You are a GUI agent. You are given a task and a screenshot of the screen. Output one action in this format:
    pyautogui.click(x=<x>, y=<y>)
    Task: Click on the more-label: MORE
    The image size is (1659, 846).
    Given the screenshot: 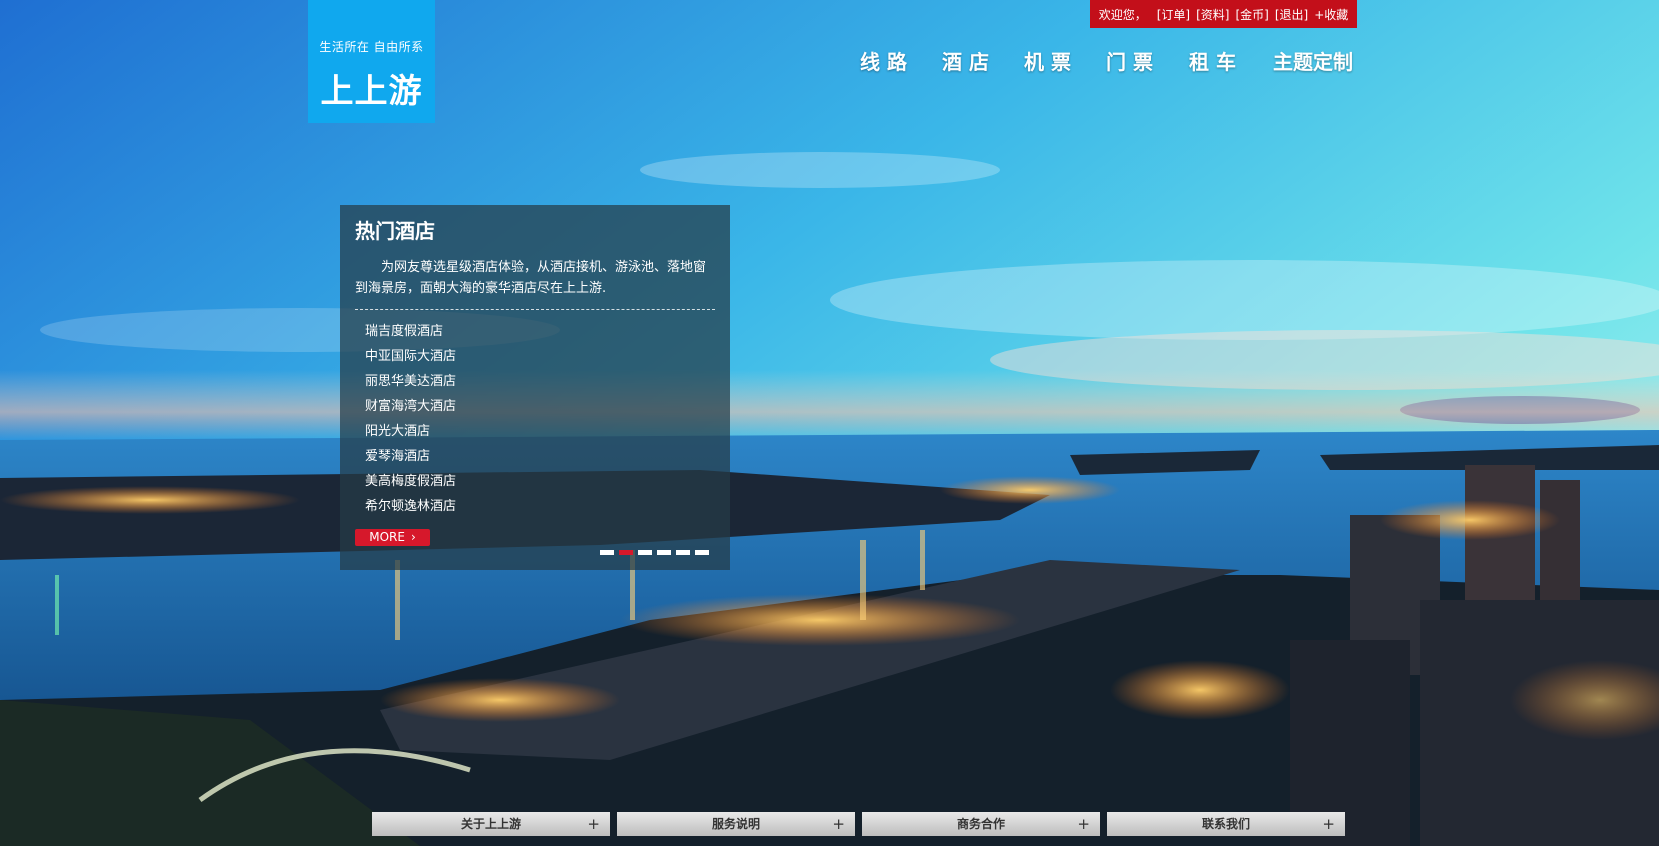 What is the action you would take?
    pyautogui.click(x=387, y=537)
    